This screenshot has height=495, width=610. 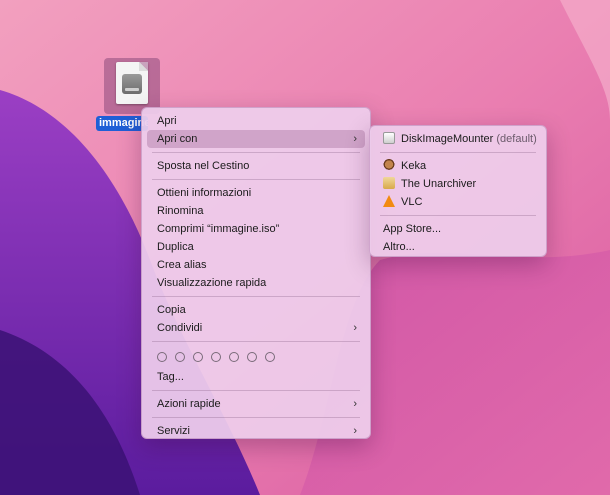 What do you see at coordinates (256, 431) in the screenshot?
I see `menu-item-services: Servizi ›` at bounding box center [256, 431].